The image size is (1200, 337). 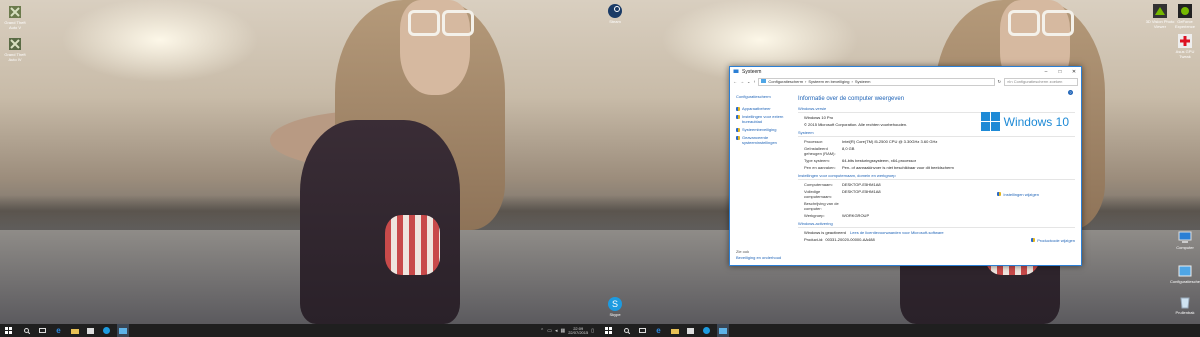 What do you see at coordinates (15, 12) in the screenshot?
I see `gta-icon` at bounding box center [15, 12].